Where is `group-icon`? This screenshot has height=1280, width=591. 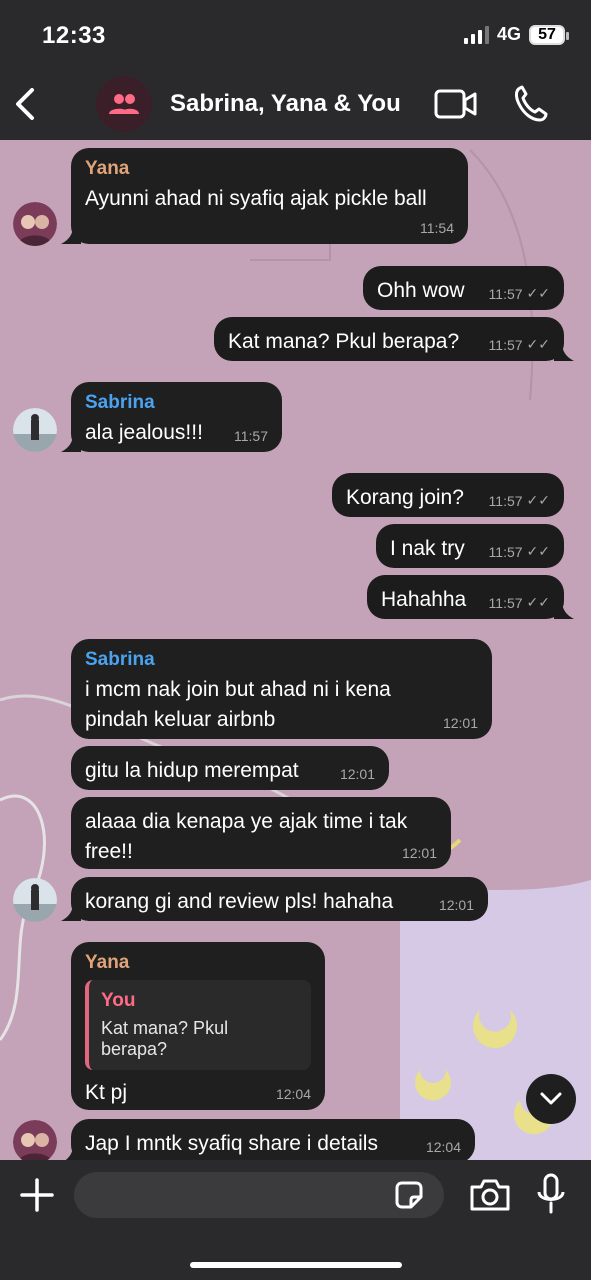
group-icon is located at coordinates (124, 104).